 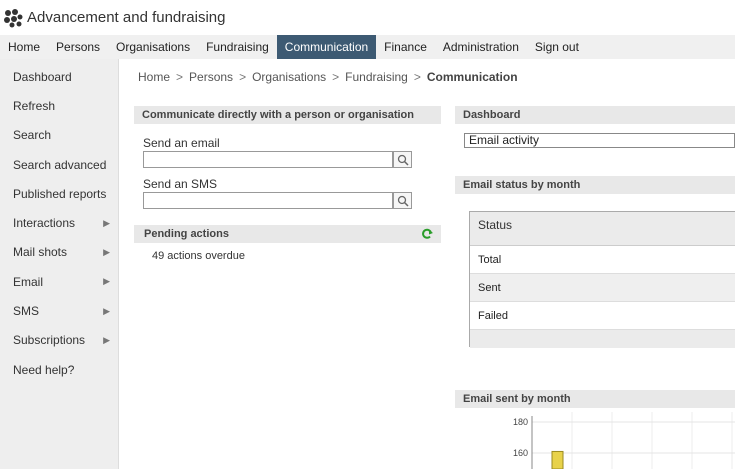 I want to click on sidebar-item-label: Refresh, so click(x=34, y=105).